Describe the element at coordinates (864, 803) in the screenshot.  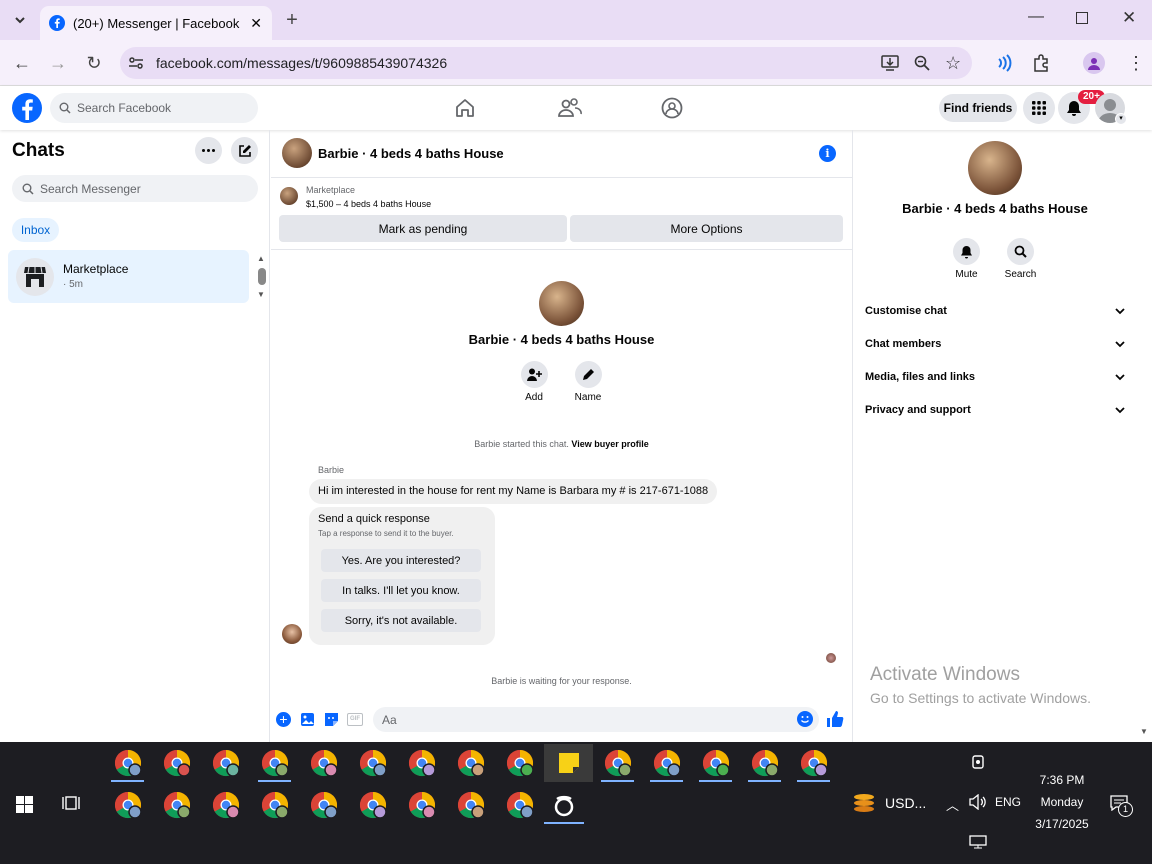
I see `stock-ticker-icon` at that location.